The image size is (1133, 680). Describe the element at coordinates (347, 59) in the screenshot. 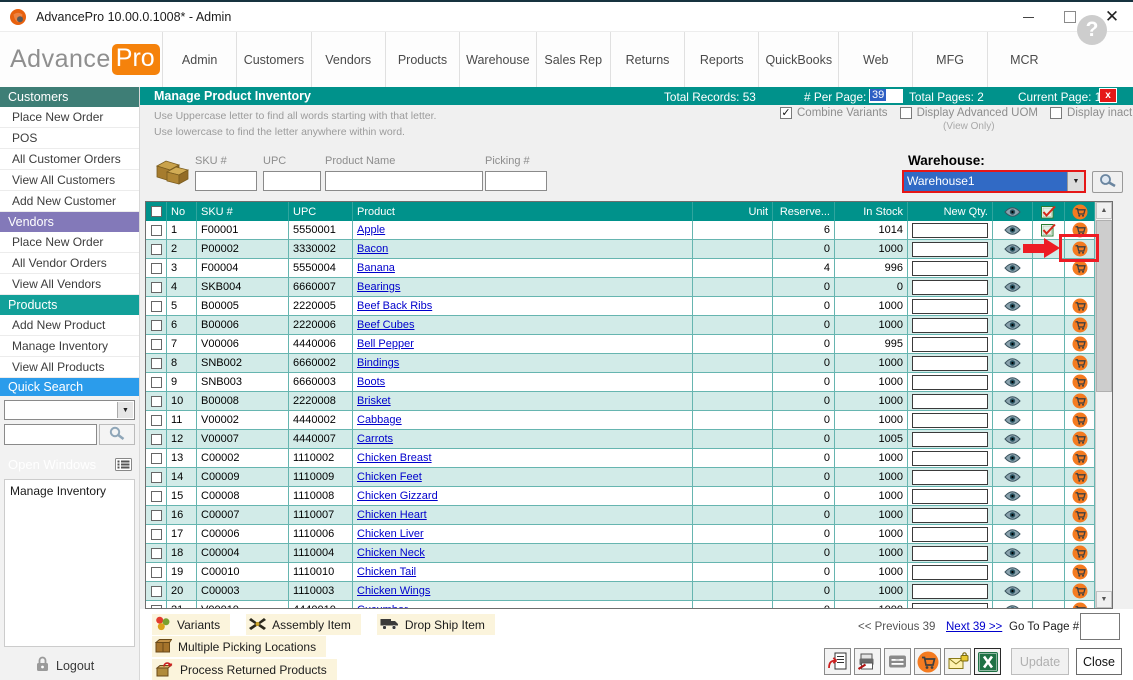

I see `nav-tab-vendors: Vendors` at that location.